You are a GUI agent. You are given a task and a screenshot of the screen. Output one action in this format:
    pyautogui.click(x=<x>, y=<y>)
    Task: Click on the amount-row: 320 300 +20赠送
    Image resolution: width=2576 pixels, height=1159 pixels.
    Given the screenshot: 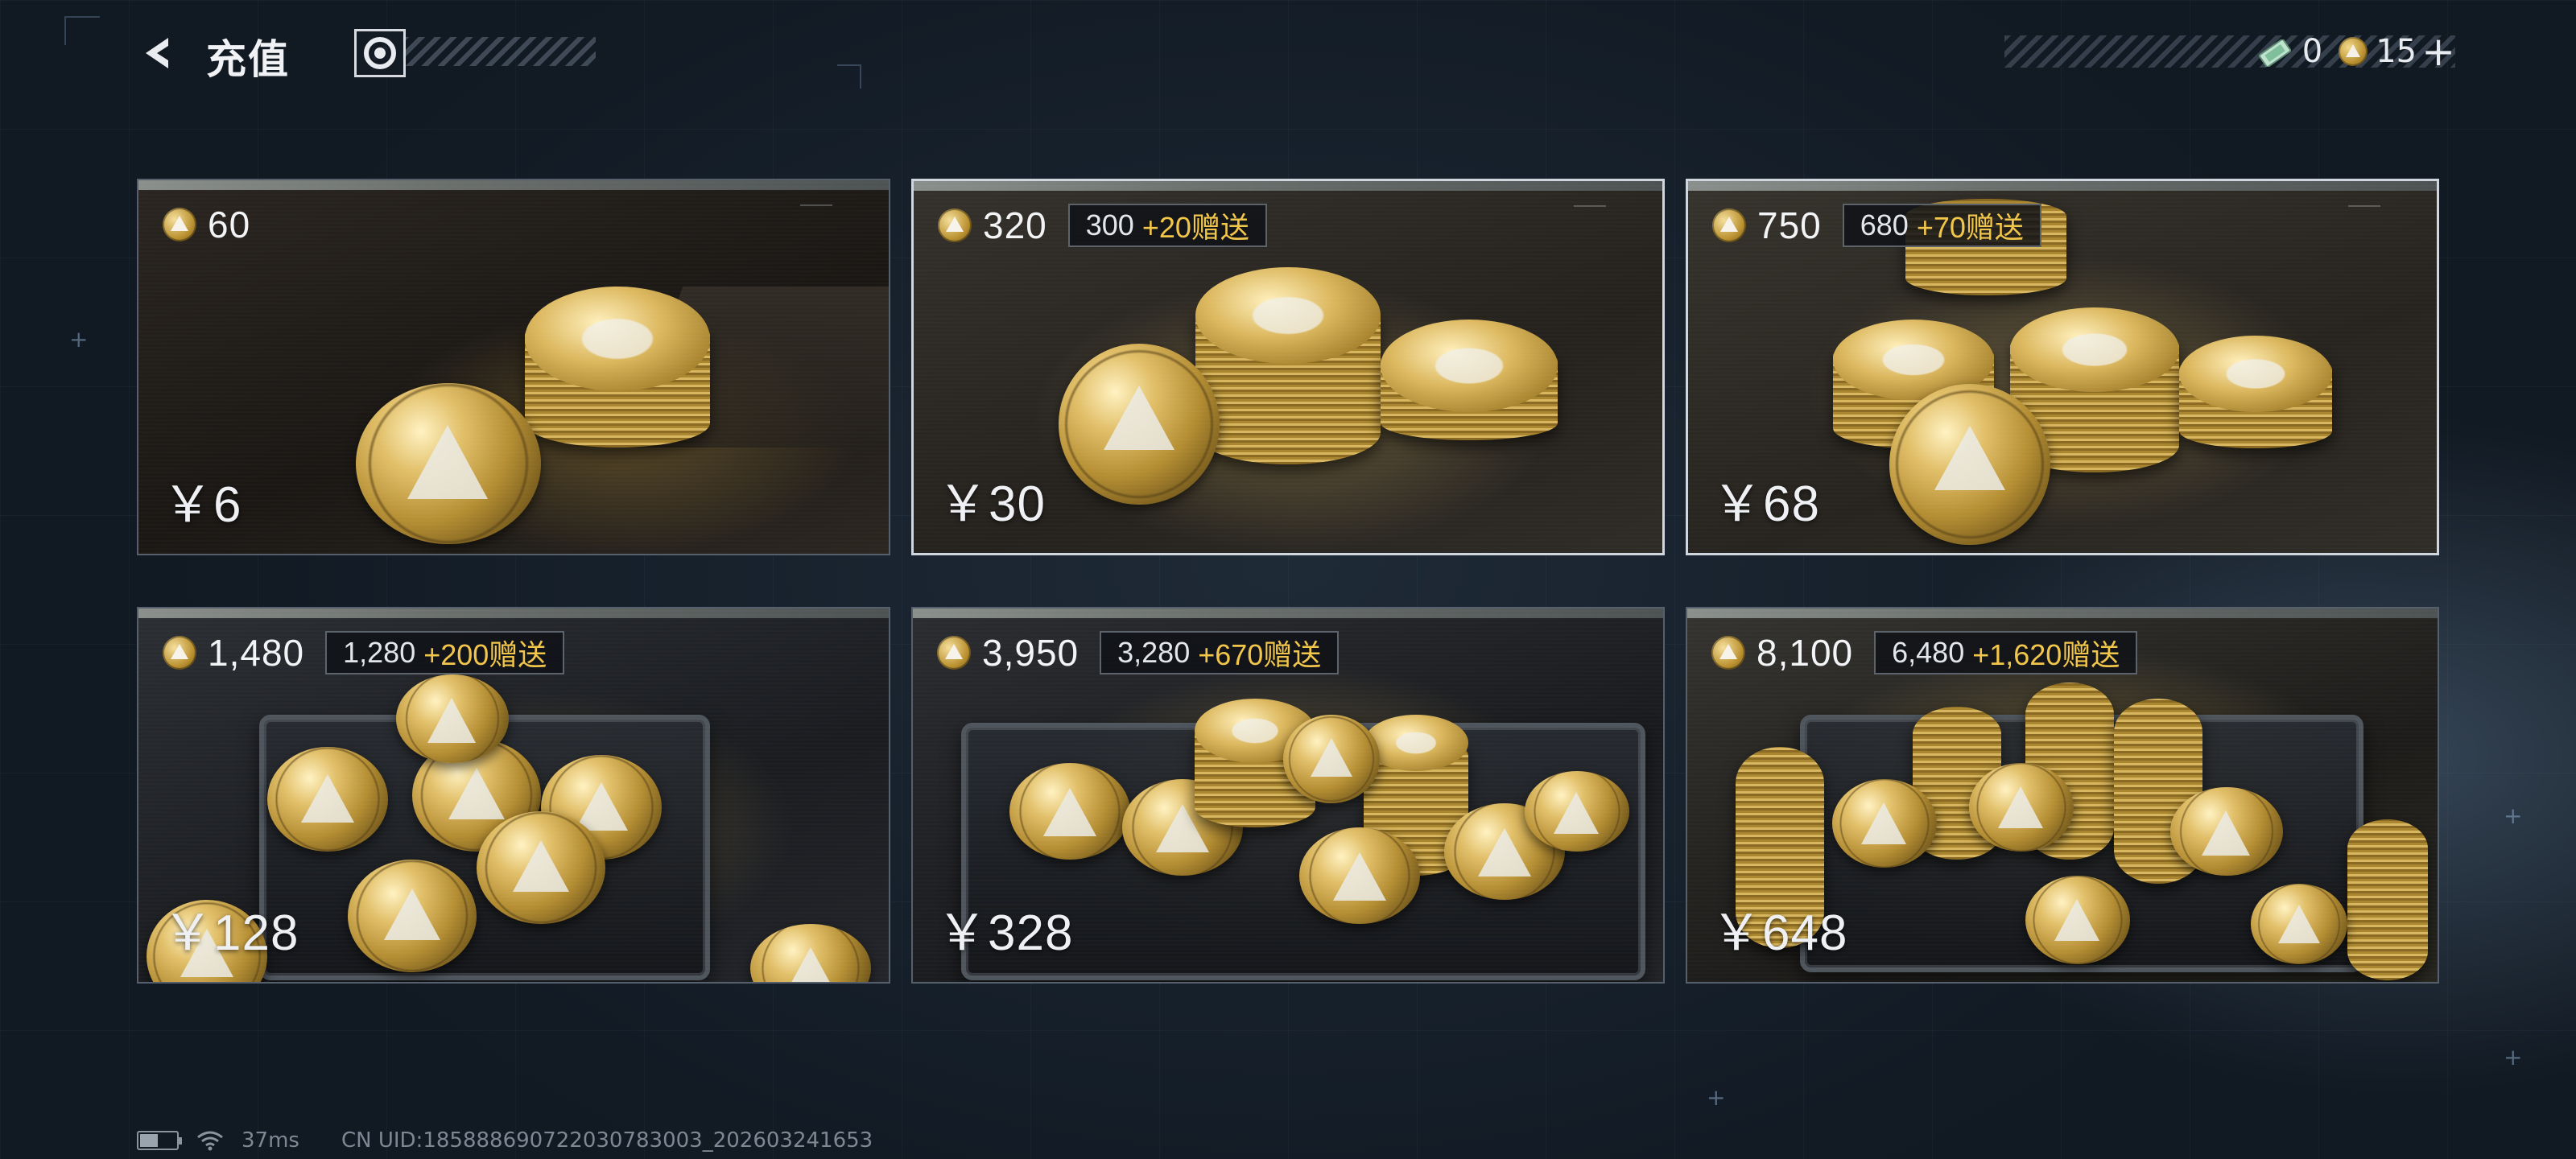 What is the action you would take?
    pyautogui.click(x=1102, y=225)
    